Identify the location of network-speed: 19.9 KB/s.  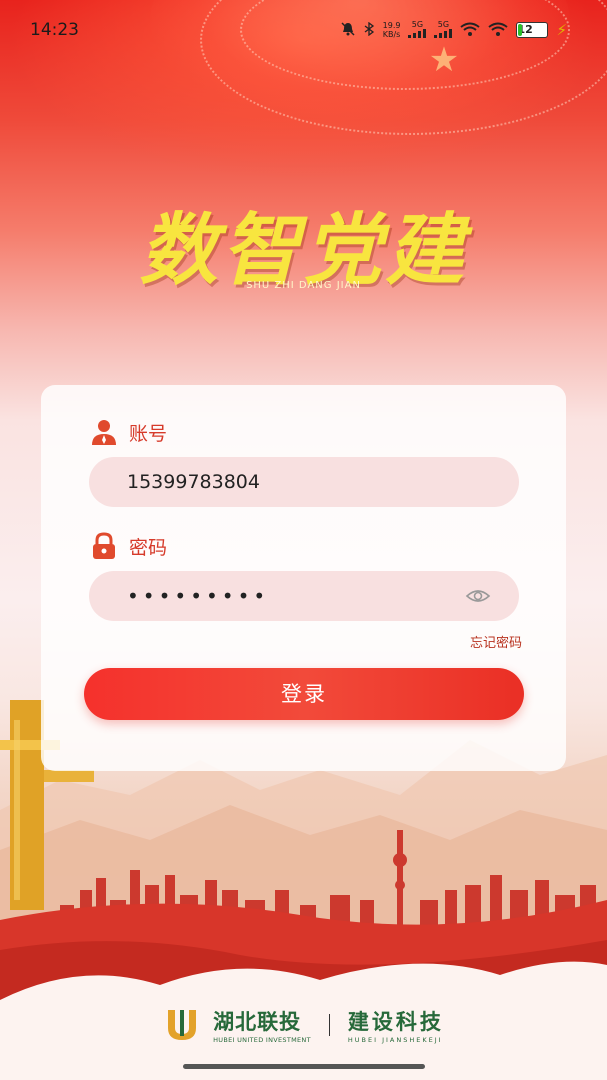
(392, 30).